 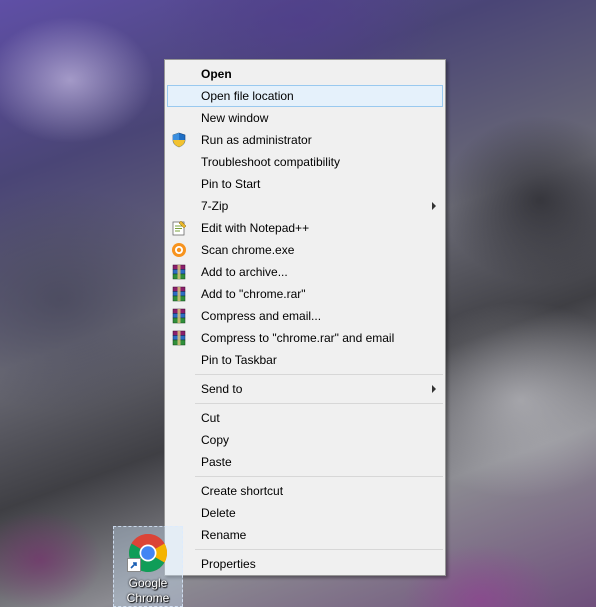 What do you see at coordinates (148, 598) in the screenshot?
I see `desktop-icon-label-line2: Chrome` at bounding box center [148, 598].